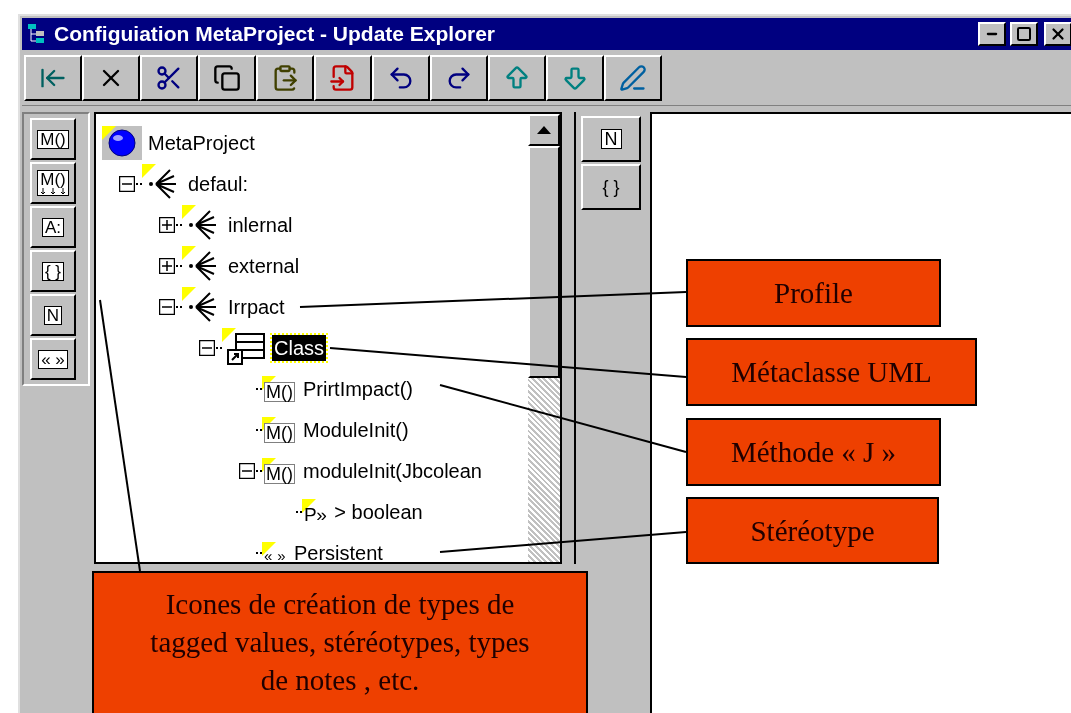 Image resolution: width=1071 pixels, height=713 pixels. Describe the element at coordinates (992, 34) in the screenshot. I see `minimize-button` at that location.